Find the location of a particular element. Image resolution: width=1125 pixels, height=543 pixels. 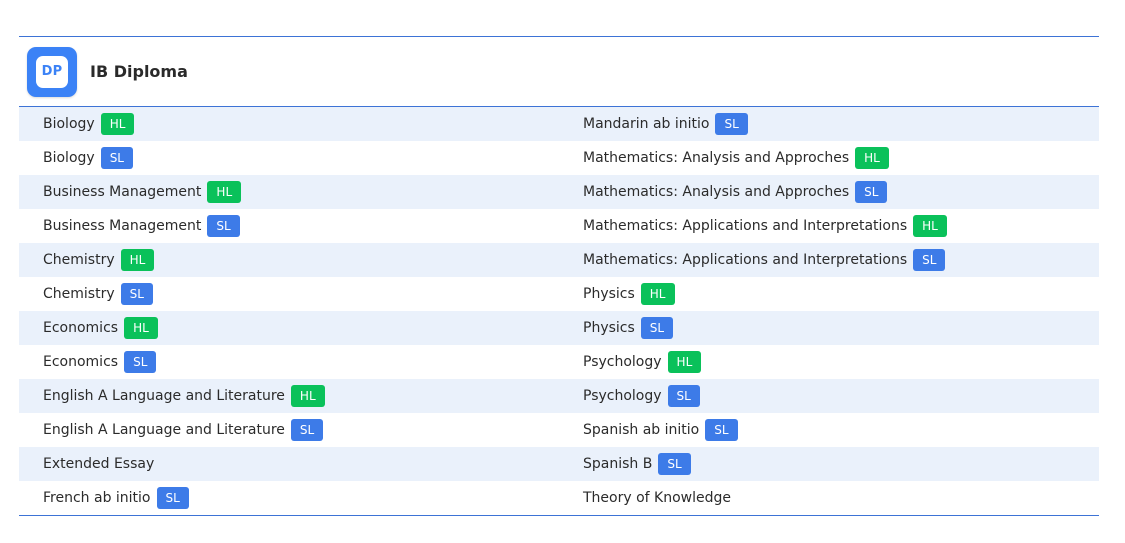

subject-cell: Extended Essay is located at coordinates (289, 464).